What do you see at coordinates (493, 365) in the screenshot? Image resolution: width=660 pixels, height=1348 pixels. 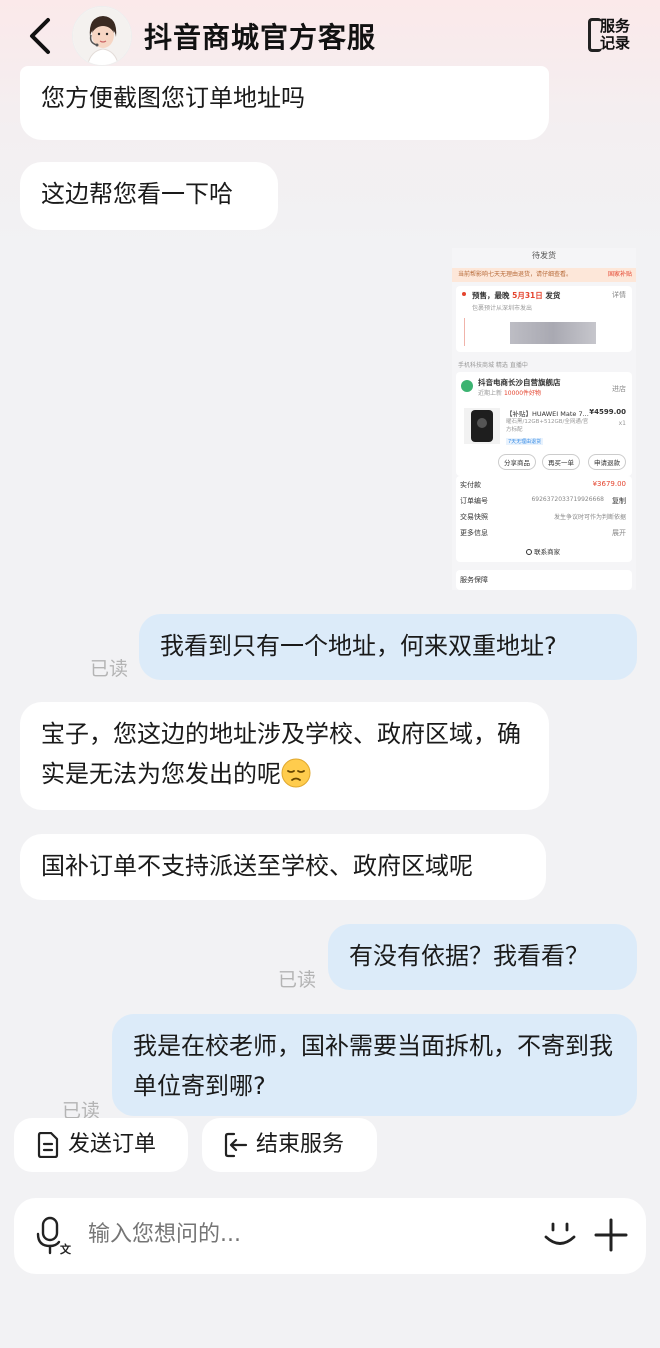 I see `screenshot-breadcrumb: 手机科技商城 精选 直播中` at bounding box center [493, 365].